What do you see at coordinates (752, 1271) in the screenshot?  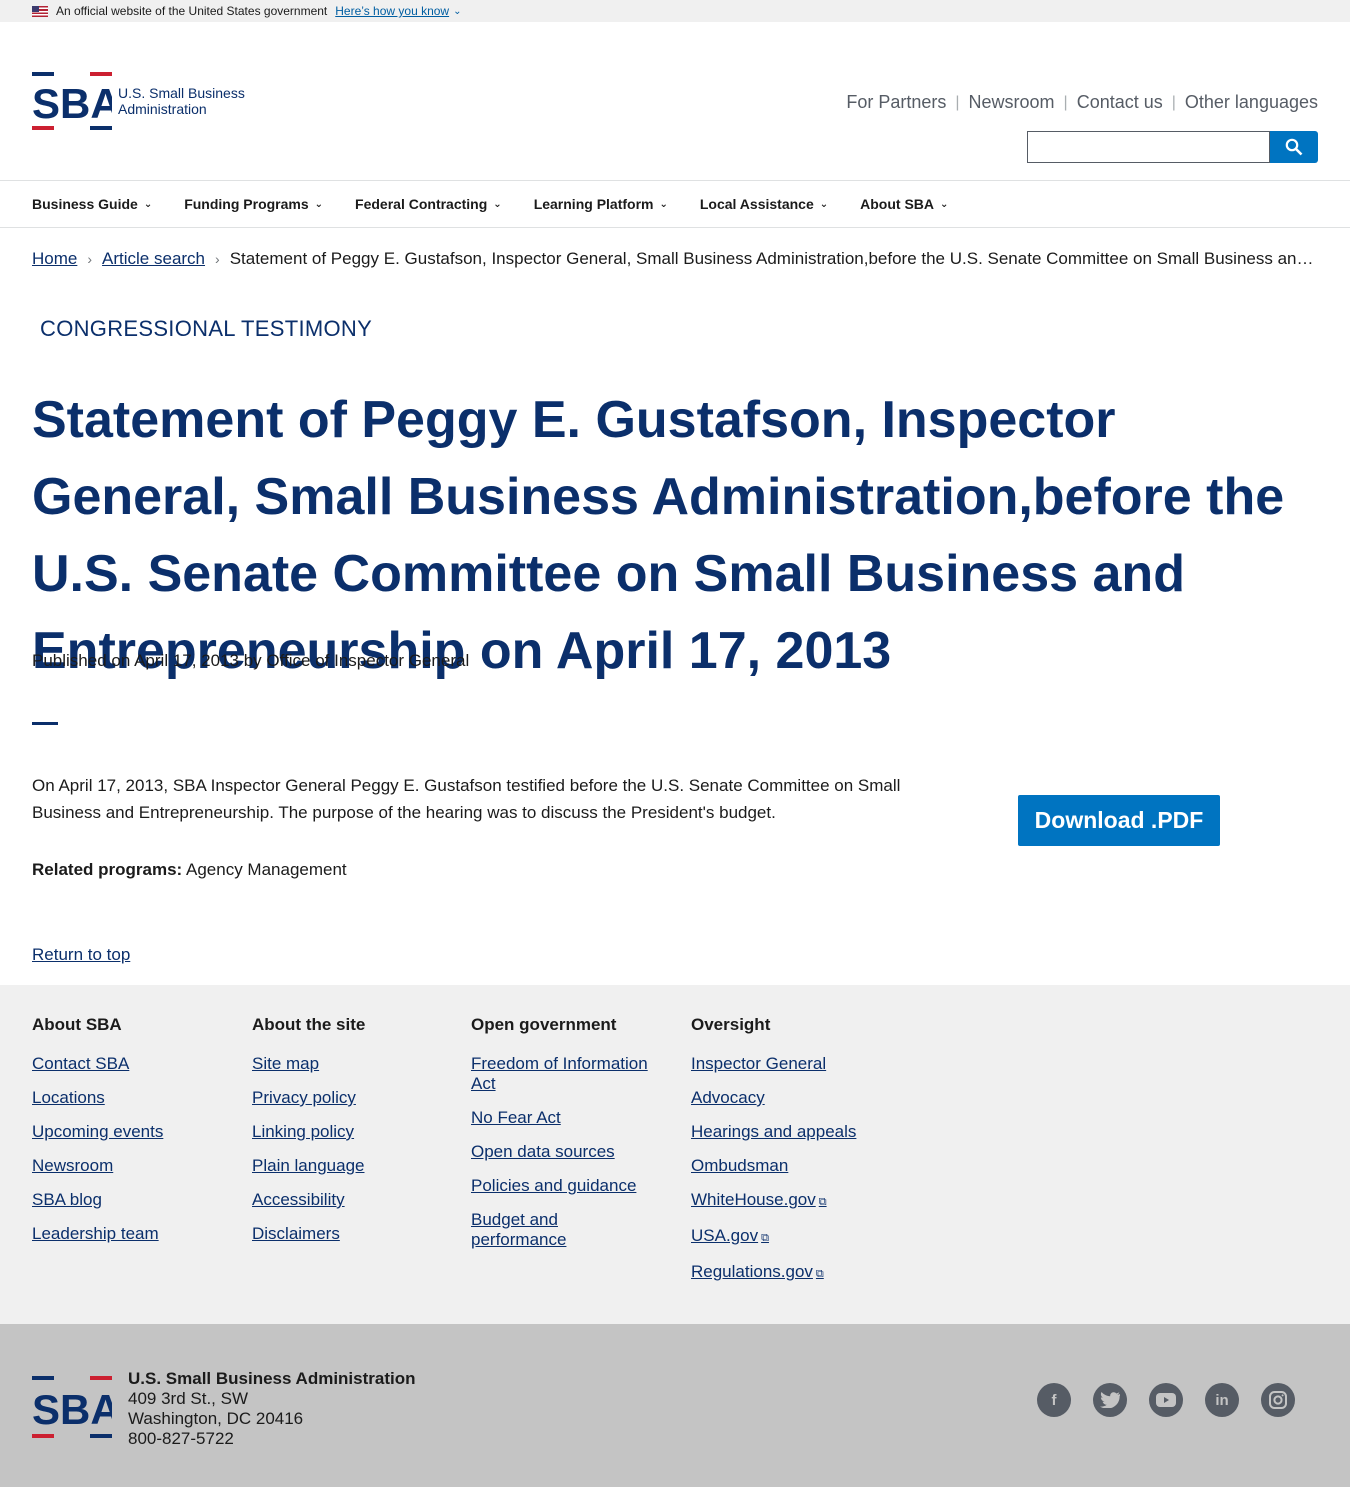 I see `footer-link-label: Regulations.gov` at bounding box center [752, 1271].